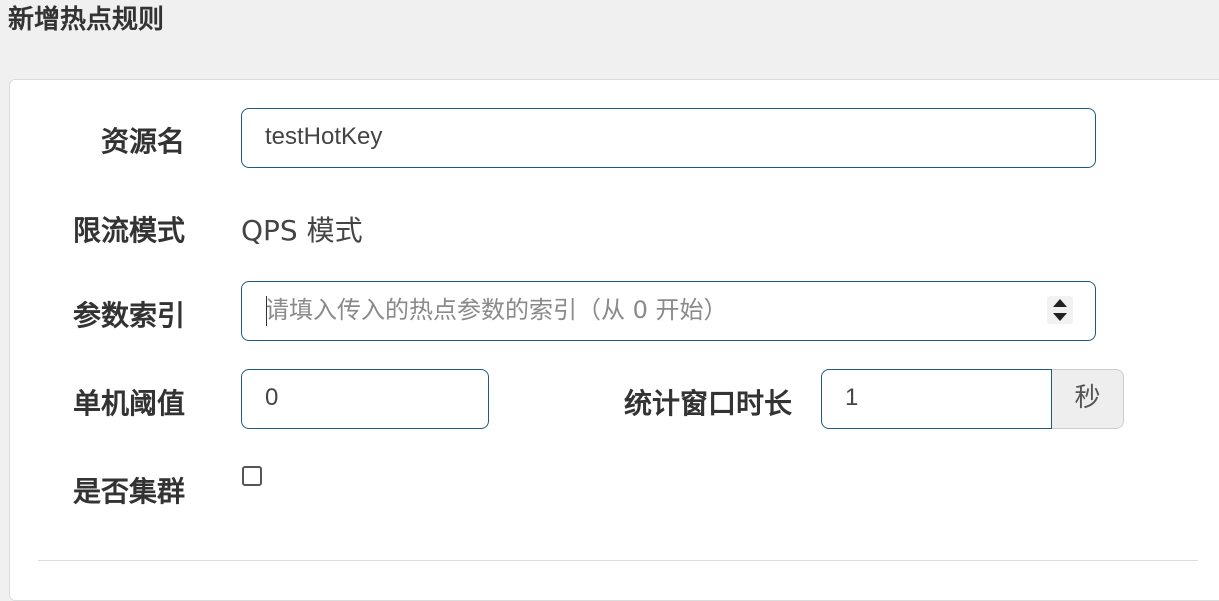 This screenshot has width=1219, height=601. I want to click on cluster-checkbox, so click(252, 476).